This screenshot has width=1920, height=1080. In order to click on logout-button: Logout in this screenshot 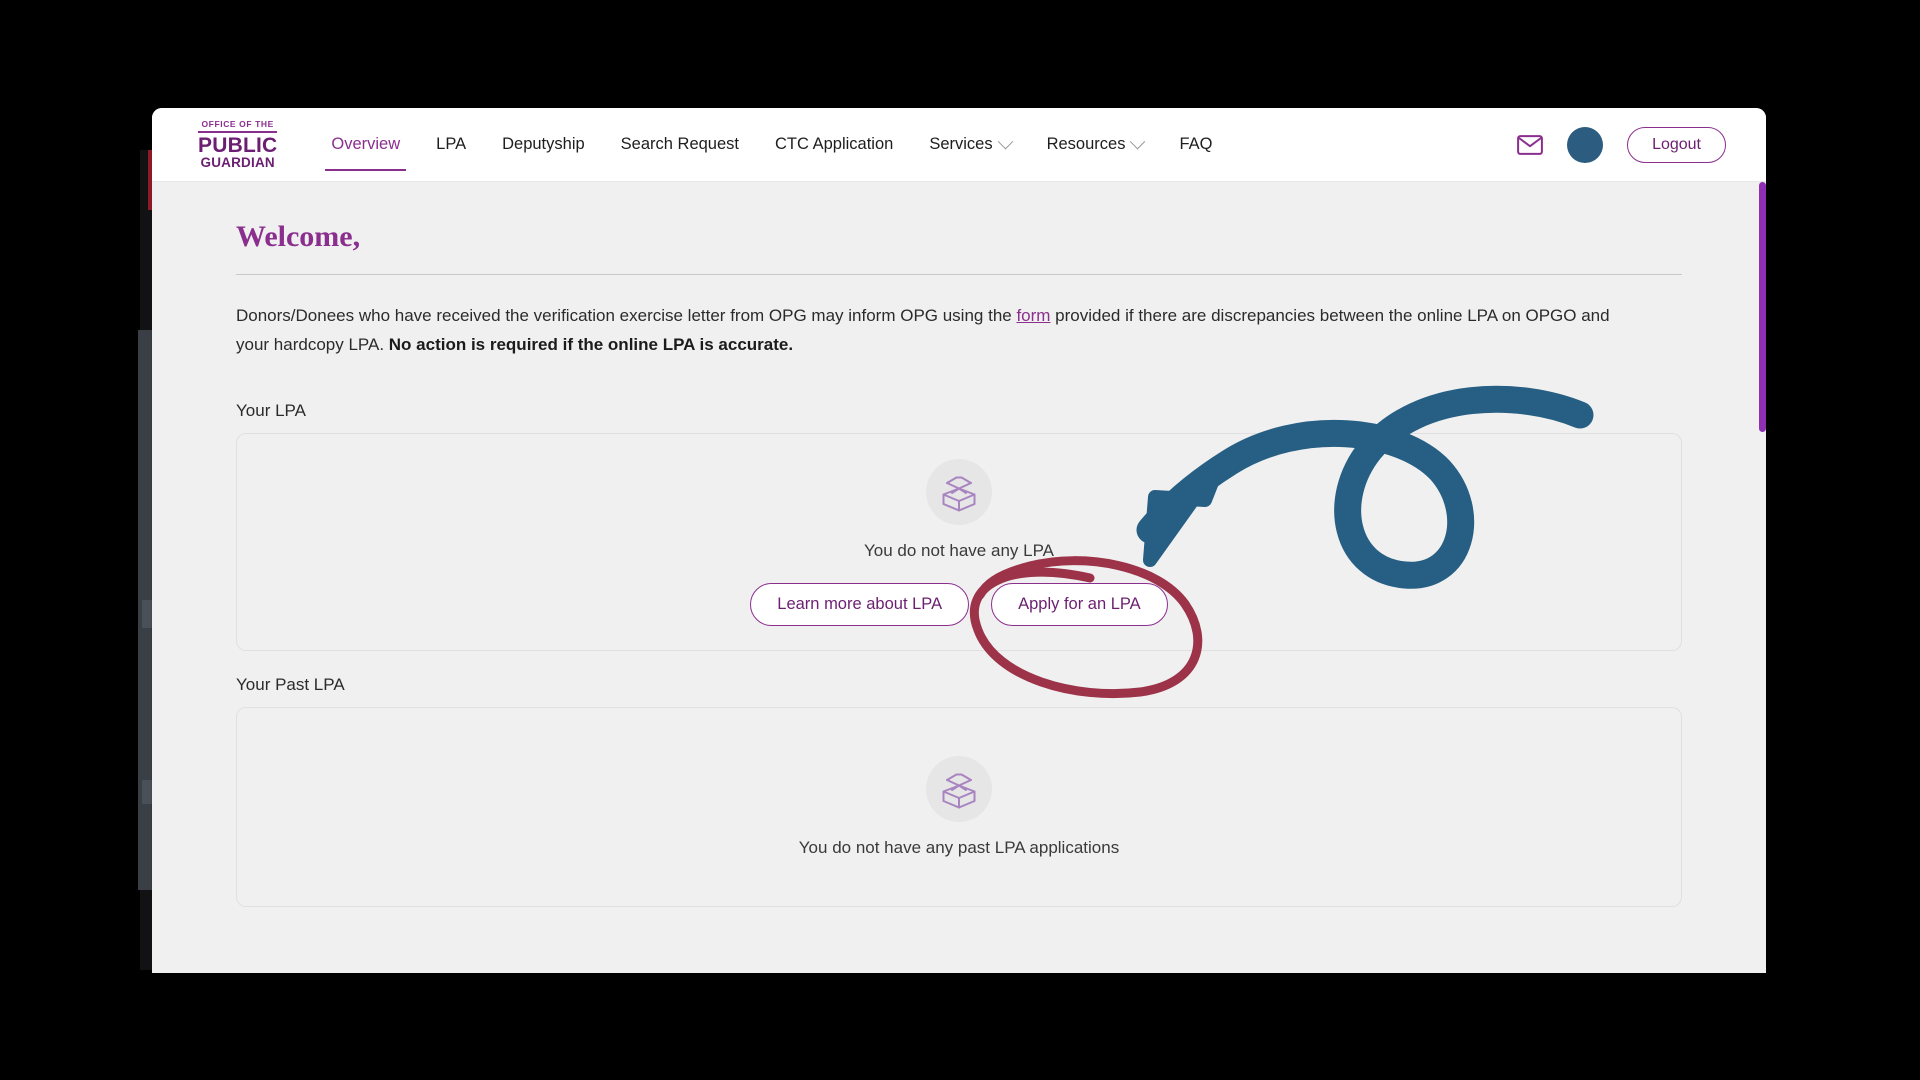, I will do `click(1676, 144)`.